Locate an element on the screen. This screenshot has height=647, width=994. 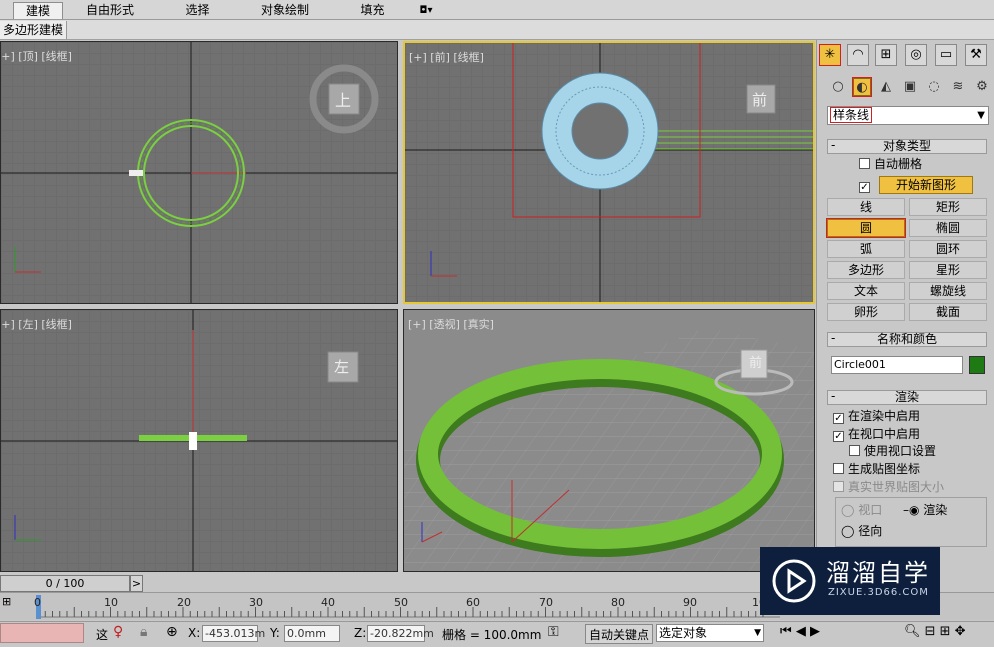
enable-in-viewport-box: ✓ is located at coordinates (838, 436).